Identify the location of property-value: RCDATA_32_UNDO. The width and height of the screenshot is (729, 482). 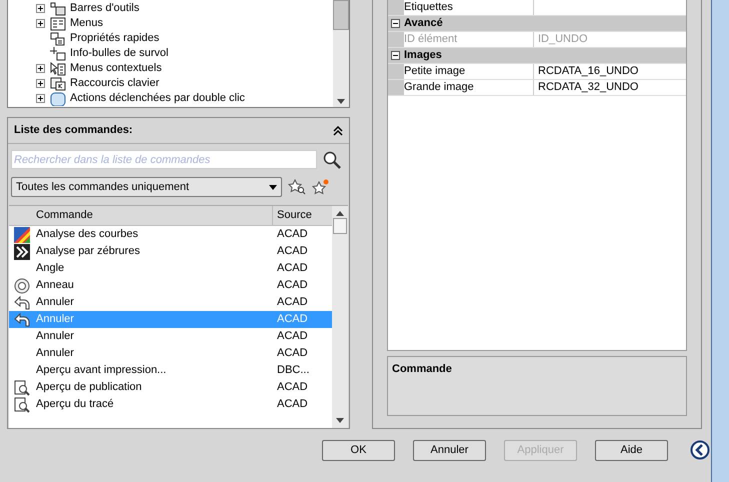
(586, 87).